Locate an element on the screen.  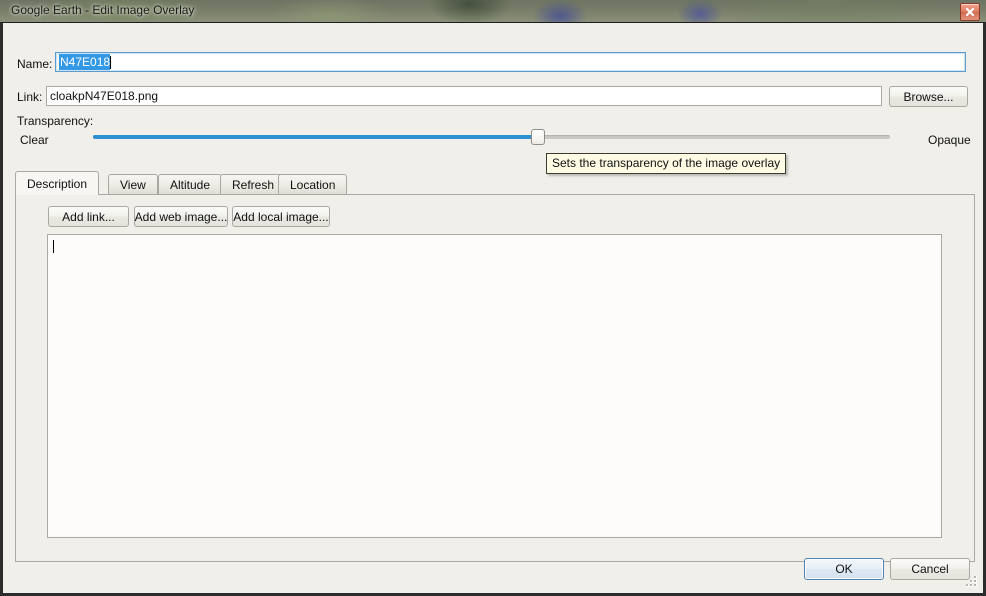
link-label: Link: is located at coordinates (30, 97).